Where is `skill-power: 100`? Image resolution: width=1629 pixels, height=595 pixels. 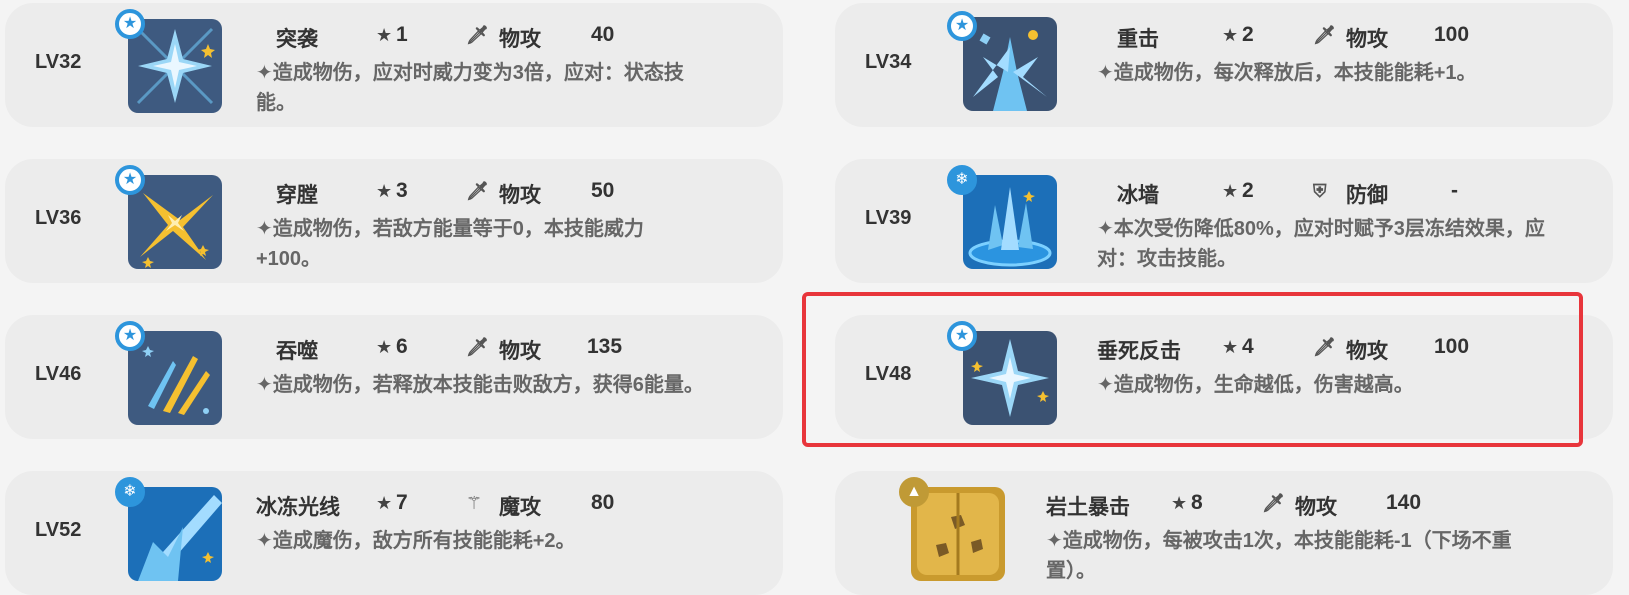
skill-power: 100 is located at coordinates (1452, 34).